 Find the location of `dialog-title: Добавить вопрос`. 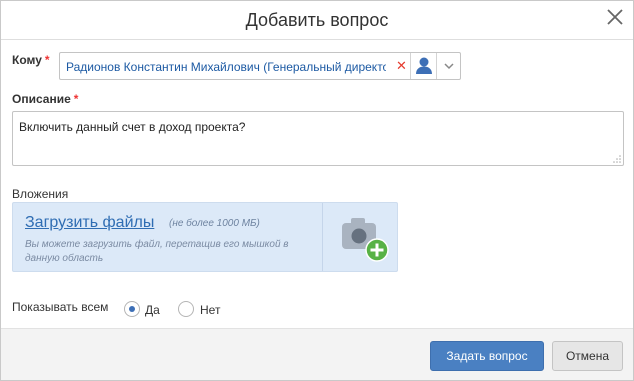

dialog-title: Добавить вопрос is located at coordinates (317, 20).